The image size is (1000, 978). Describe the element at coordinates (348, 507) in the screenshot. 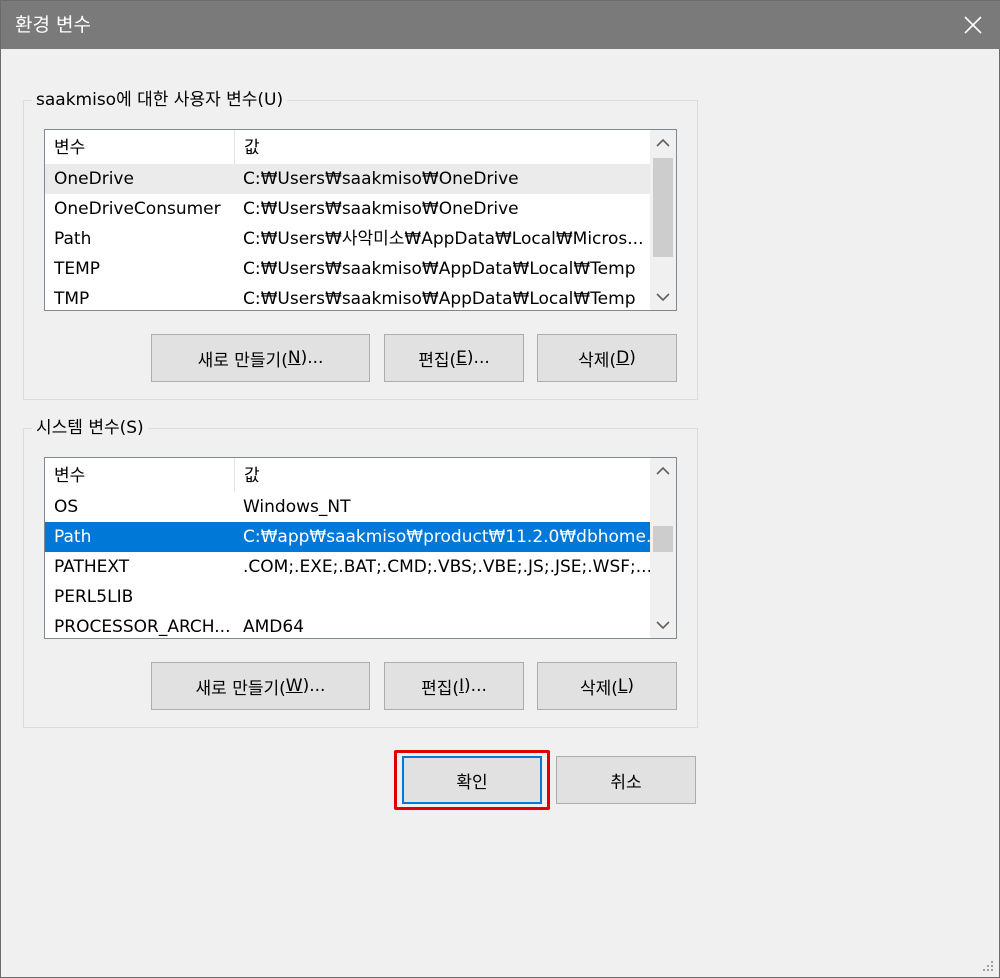

I see `list-item: OS Windows_NT` at that location.